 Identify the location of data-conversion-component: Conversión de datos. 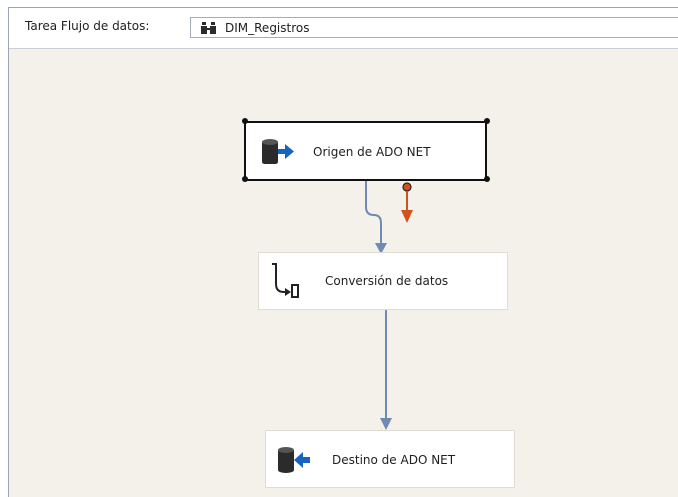
(383, 281).